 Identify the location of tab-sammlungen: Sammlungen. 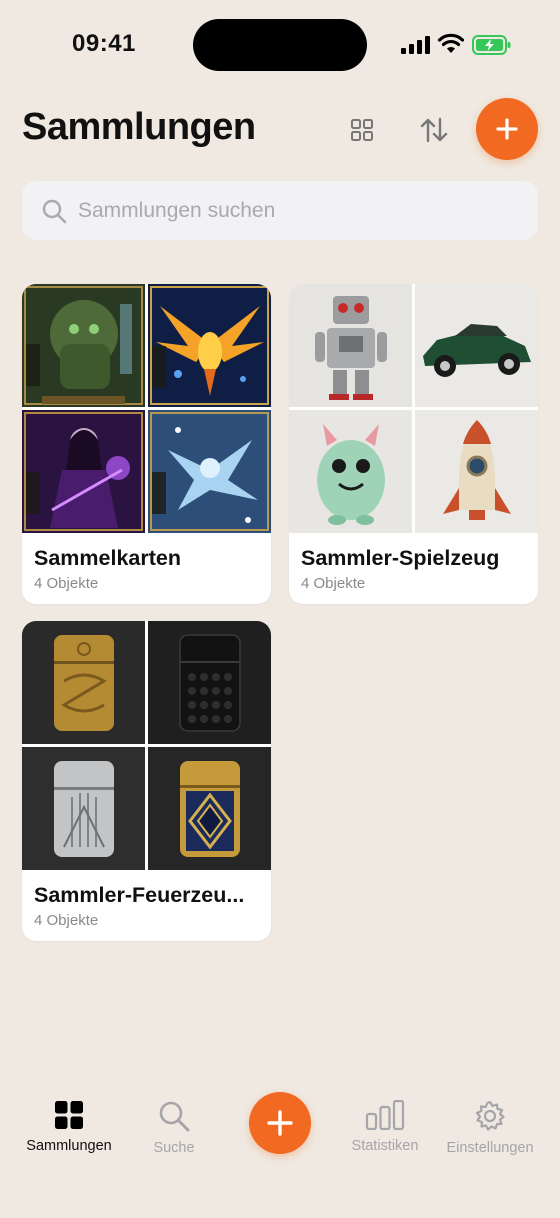
(69, 1127).